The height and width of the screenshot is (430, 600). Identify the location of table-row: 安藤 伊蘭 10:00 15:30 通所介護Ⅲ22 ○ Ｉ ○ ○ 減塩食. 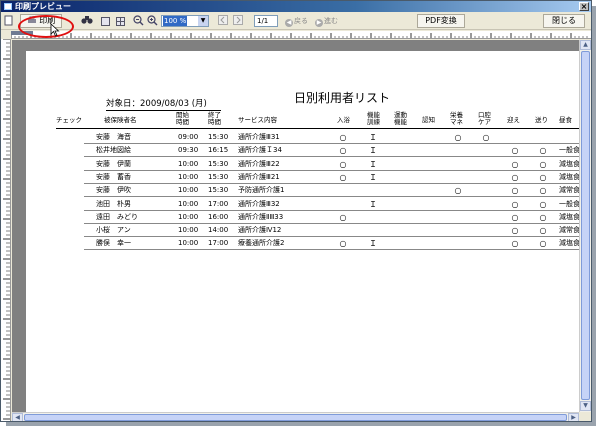
(331, 164).